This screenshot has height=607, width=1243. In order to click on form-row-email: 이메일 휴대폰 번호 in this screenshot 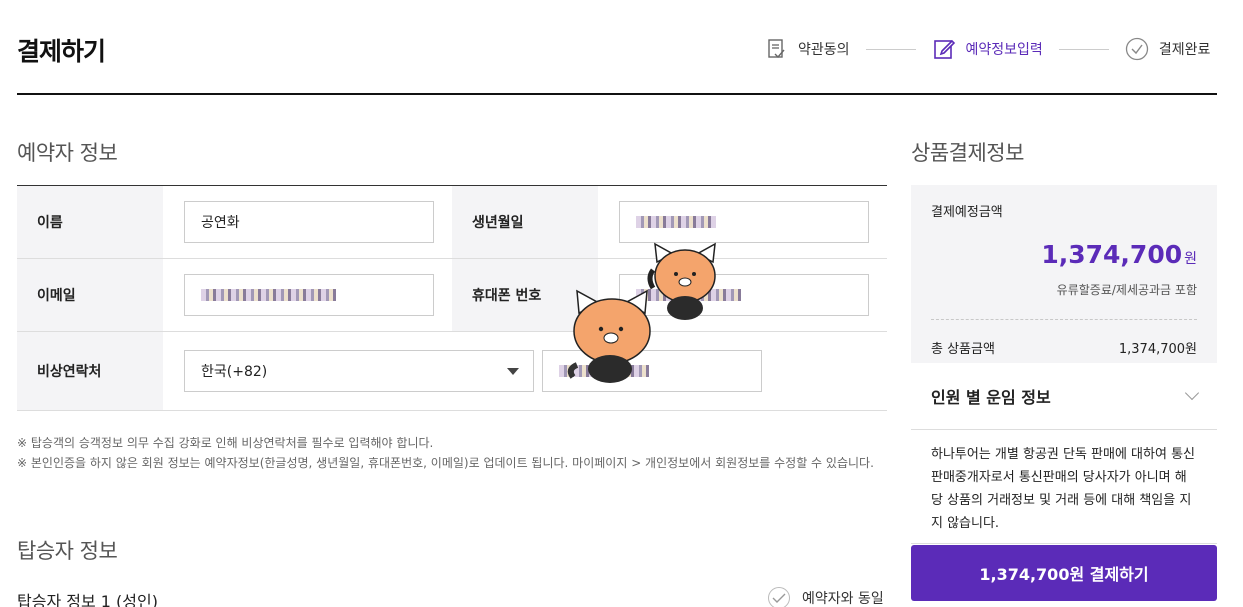, I will do `click(452, 295)`.